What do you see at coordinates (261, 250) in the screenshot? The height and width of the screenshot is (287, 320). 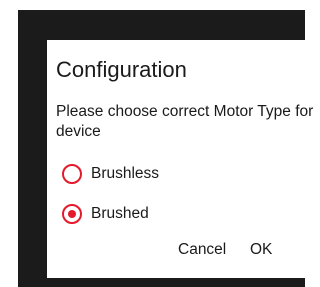 I see `ok-button: OK` at bounding box center [261, 250].